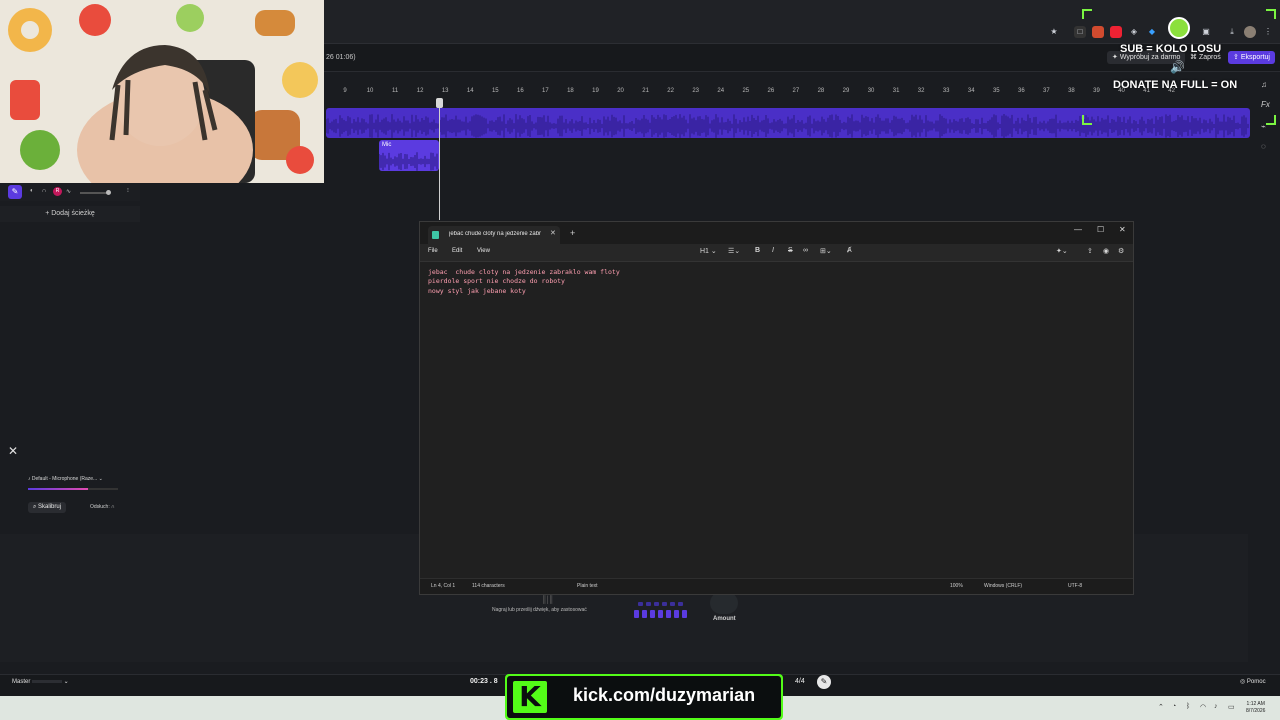 Image resolution: width=1280 pixels, height=720 pixels. Describe the element at coordinates (1152, 32) in the screenshot. I see `extension-icon: ◆` at that location.